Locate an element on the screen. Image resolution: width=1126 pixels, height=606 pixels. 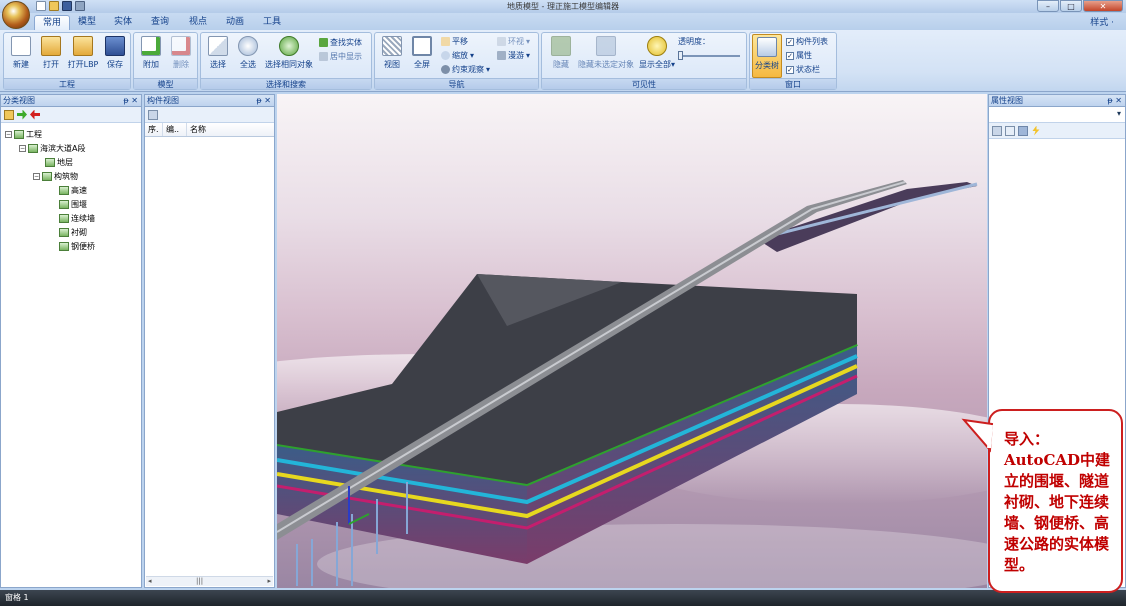
categorized-icon is located at coordinates (997, 130).